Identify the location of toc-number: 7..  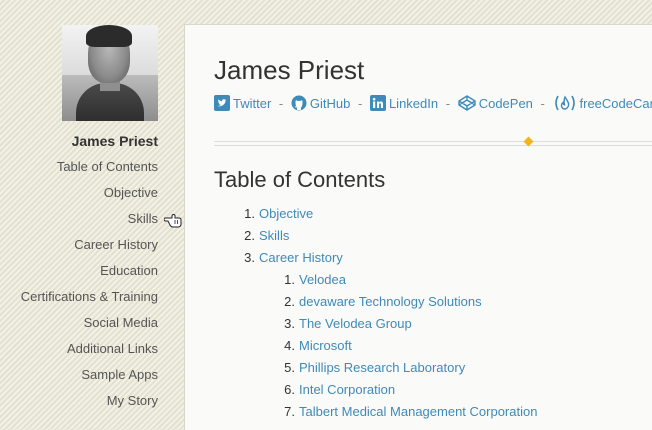
(289, 411).